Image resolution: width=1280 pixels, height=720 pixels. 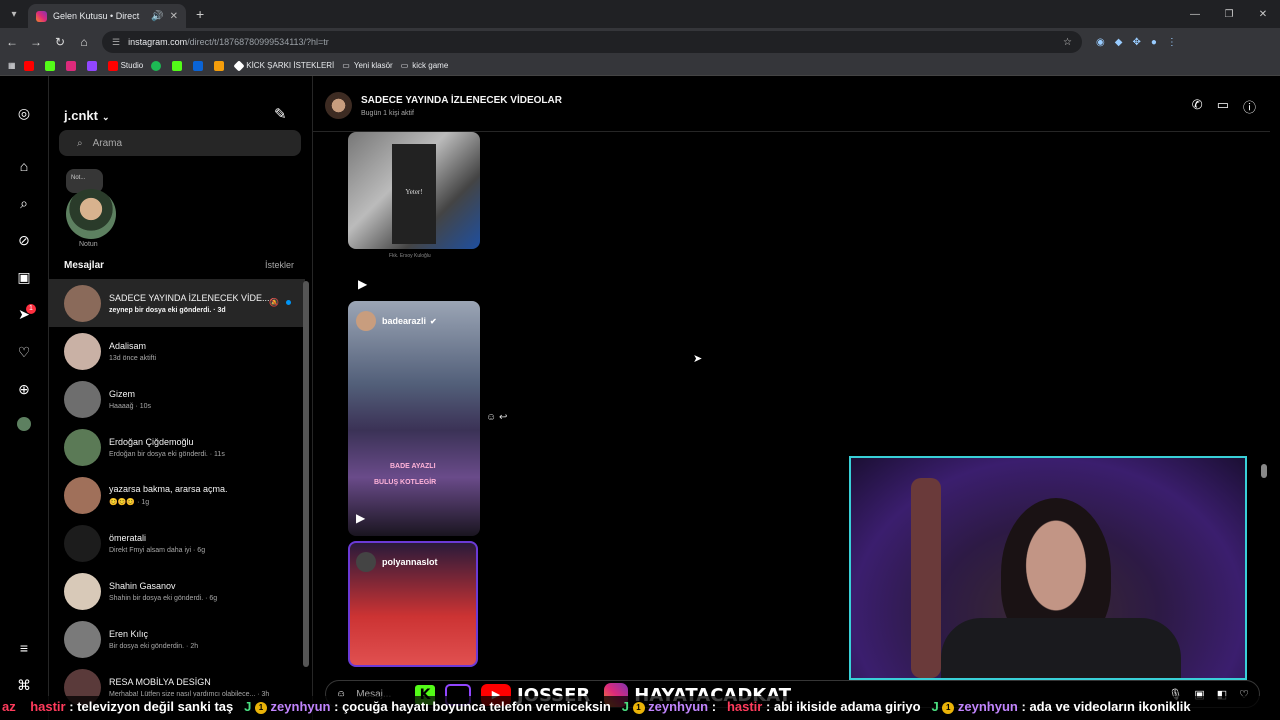 I want to click on requests-link: İstekler, so click(x=279, y=265).